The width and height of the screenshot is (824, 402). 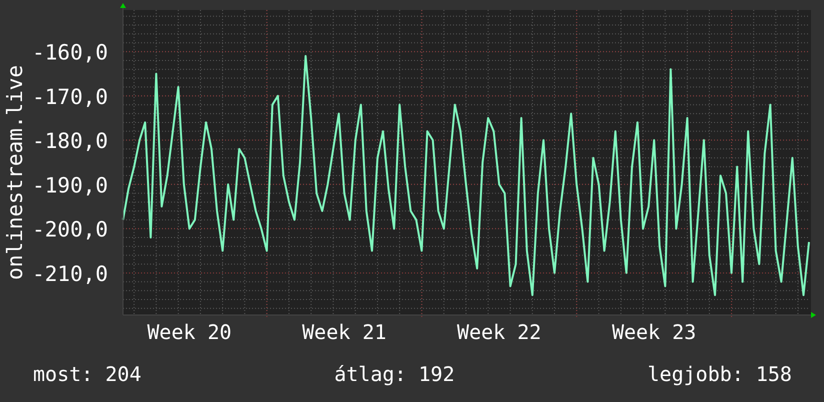 I want to click on y-tick-label: -200,0, so click(x=70, y=230).